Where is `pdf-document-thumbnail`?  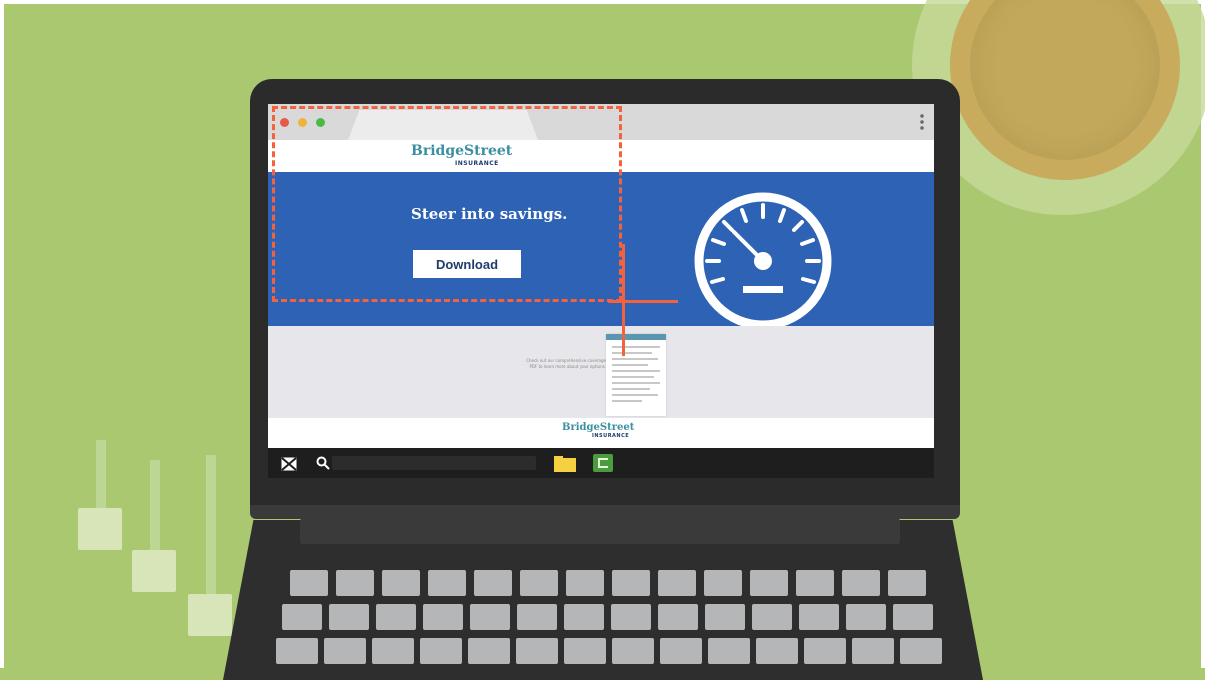
pdf-document-thumbnail is located at coordinates (636, 375).